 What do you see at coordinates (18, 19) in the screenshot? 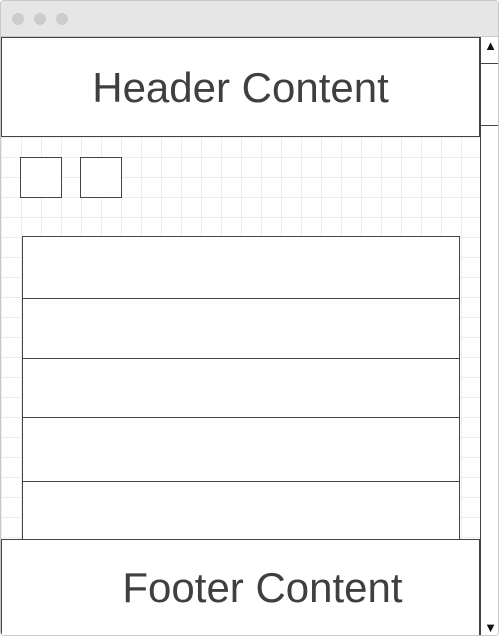
I see `window-close-dot` at bounding box center [18, 19].